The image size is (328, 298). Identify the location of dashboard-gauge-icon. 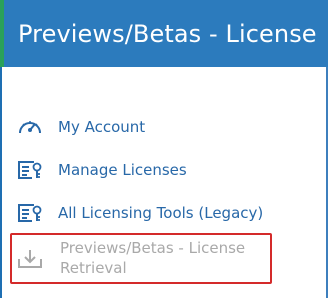
(30, 127).